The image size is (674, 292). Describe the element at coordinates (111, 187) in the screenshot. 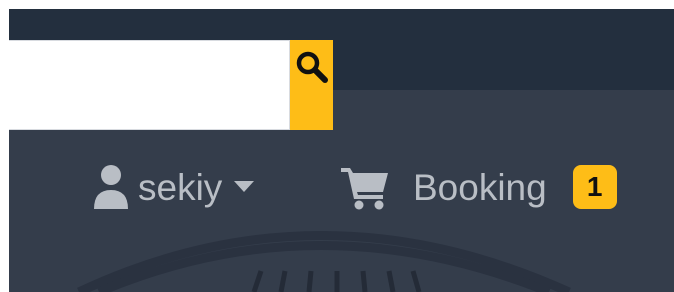

I see `user-icon` at that location.